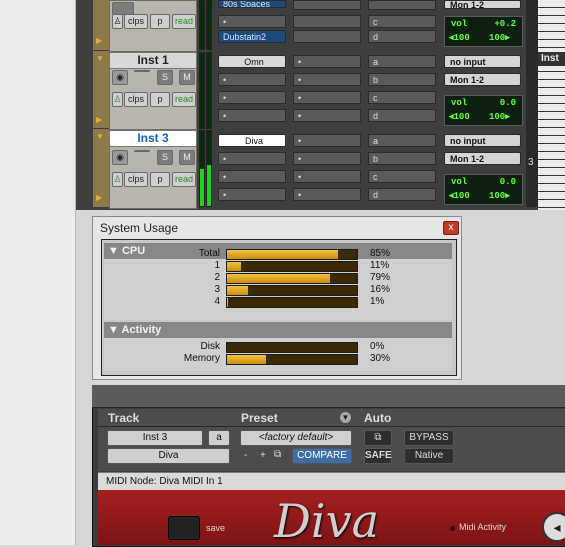 The height and width of the screenshot is (548, 565). Describe the element at coordinates (252, 140) in the screenshot. I see `insert-slot: Diva` at that location.